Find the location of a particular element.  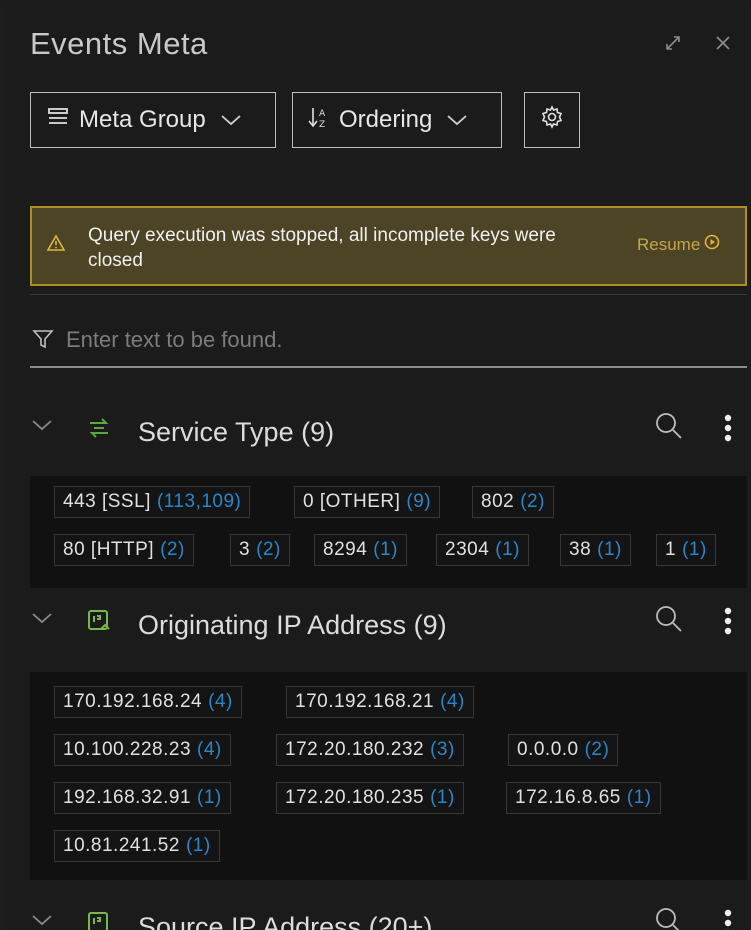

play-circle-icon is located at coordinates (712, 244).